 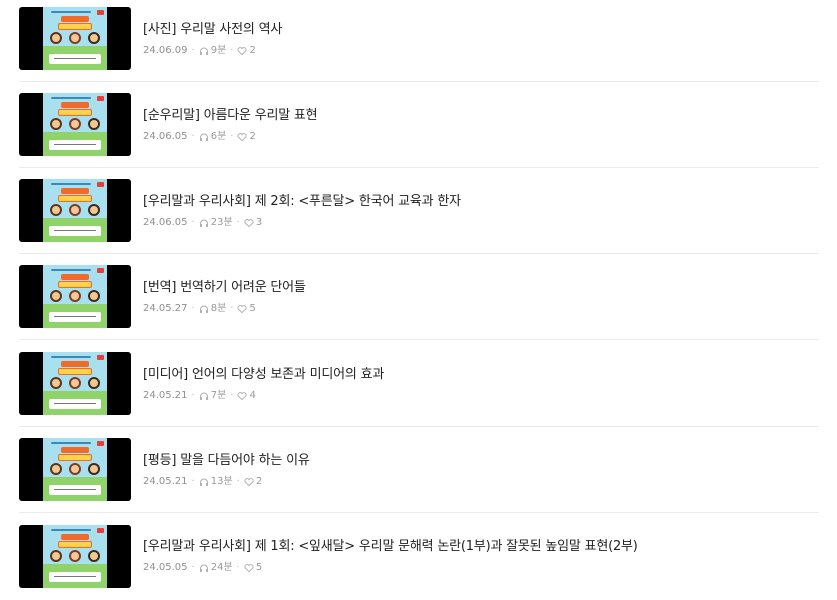 What do you see at coordinates (259, 222) in the screenshot?
I see `episode-likes: 3` at bounding box center [259, 222].